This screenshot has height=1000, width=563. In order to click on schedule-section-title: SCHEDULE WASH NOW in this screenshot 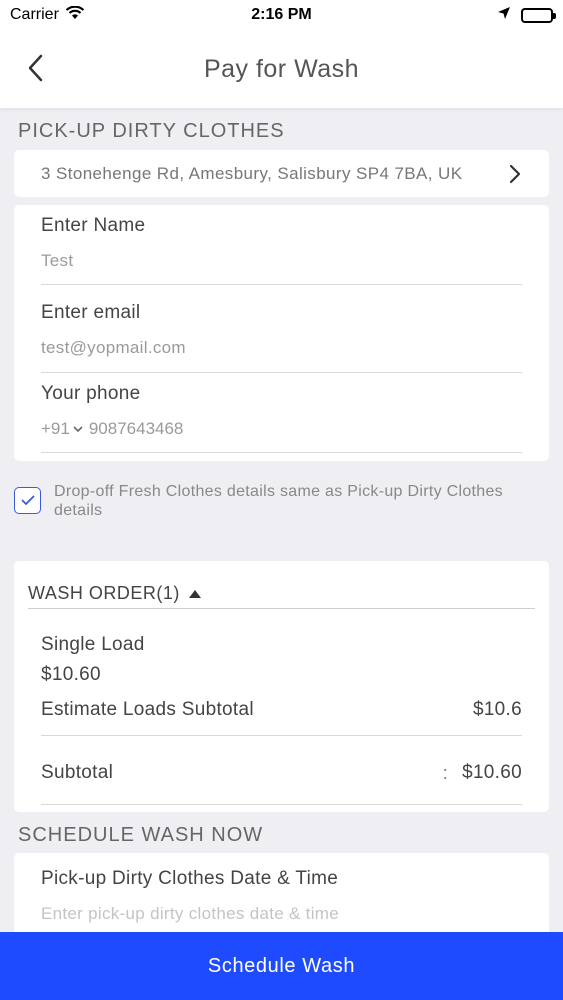, I will do `click(141, 835)`.